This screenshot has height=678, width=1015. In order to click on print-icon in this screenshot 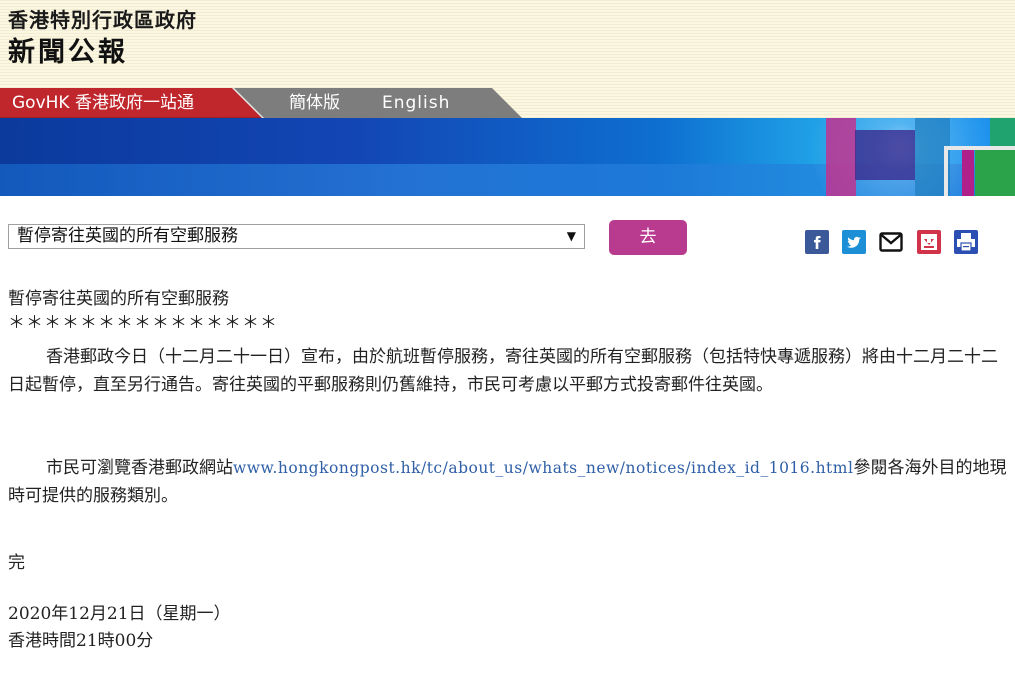, I will do `click(966, 242)`.